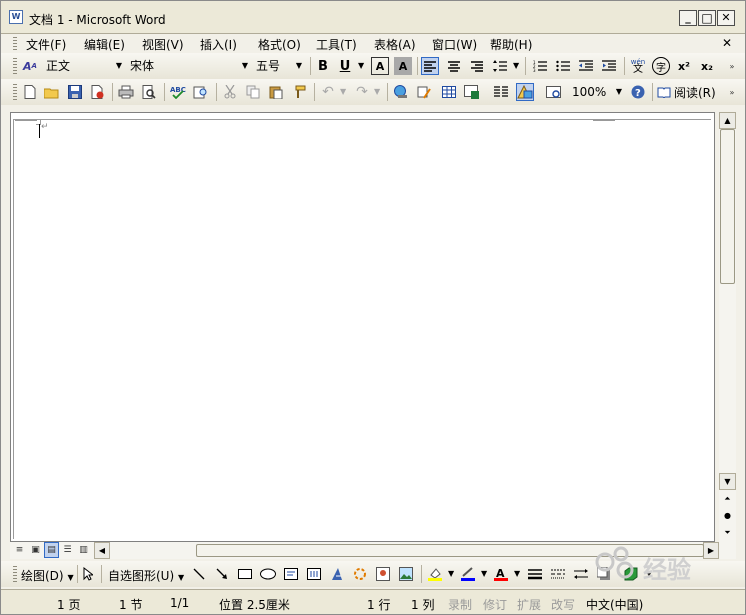  I want to click on formatting-toolbar-grip, so click(15, 66).